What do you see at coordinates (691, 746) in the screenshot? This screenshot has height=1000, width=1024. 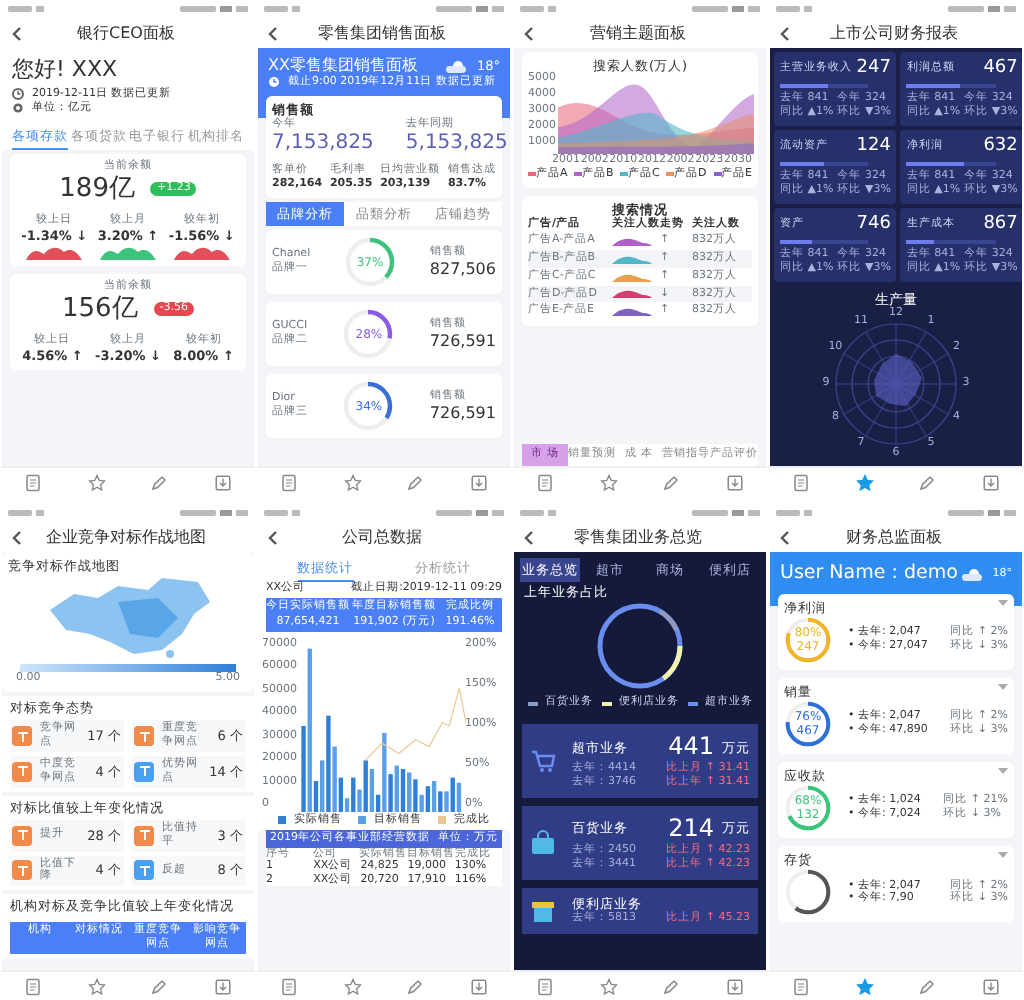 I see `business-value: 441` at bounding box center [691, 746].